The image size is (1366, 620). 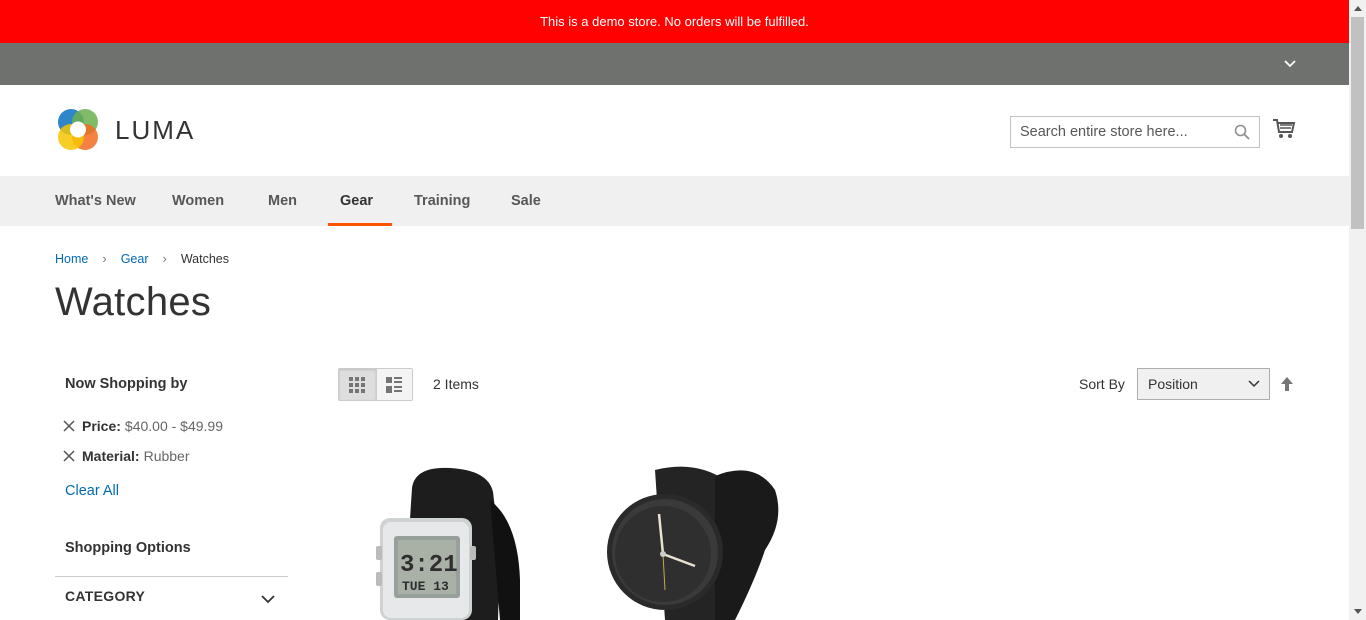 What do you see at coordinates (105, 596) in the screenshot?
I see `category-filter-title: CATEGORY` at bounding box center [105, 596].